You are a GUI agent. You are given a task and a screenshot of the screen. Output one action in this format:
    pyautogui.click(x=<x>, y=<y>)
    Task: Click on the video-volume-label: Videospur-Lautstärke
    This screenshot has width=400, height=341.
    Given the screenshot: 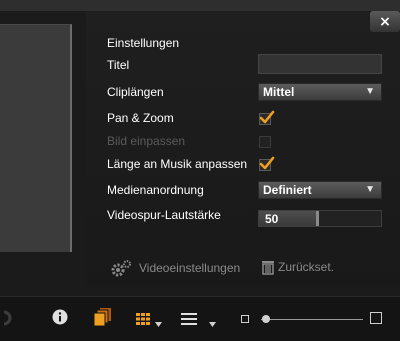 What is the action you would take?
    pyautogui.click(x=164, y=215)
    